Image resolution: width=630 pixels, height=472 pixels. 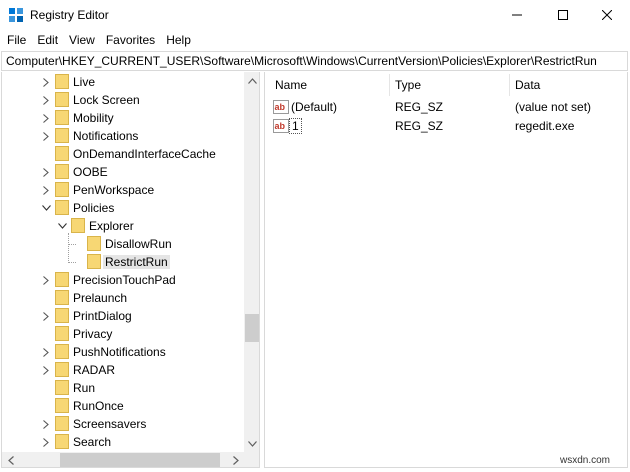 I want to click on value-data: regedit.exe, so click(x=545, y=126).